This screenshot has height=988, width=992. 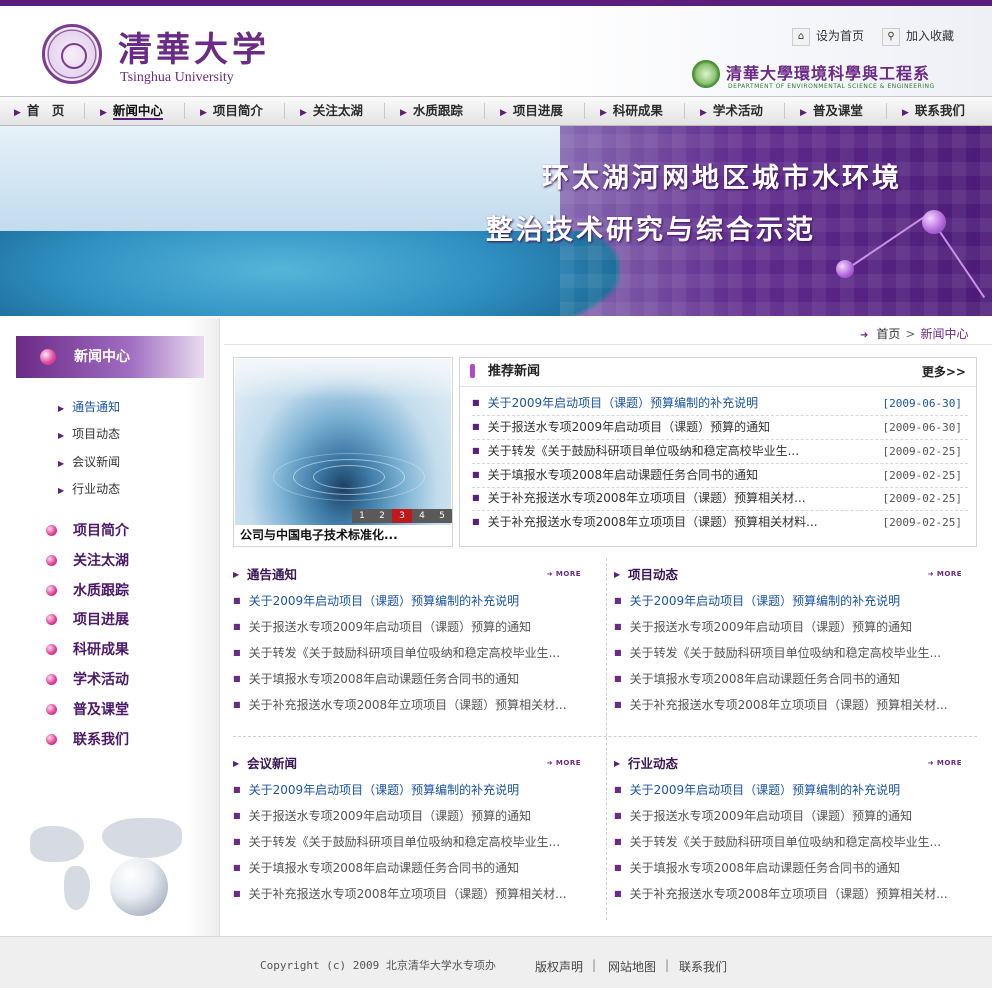 What do you see at coordinates (237, 110) in the screenshot?
I see `nav-label: 项目简介` at bounding box center [237, 110].